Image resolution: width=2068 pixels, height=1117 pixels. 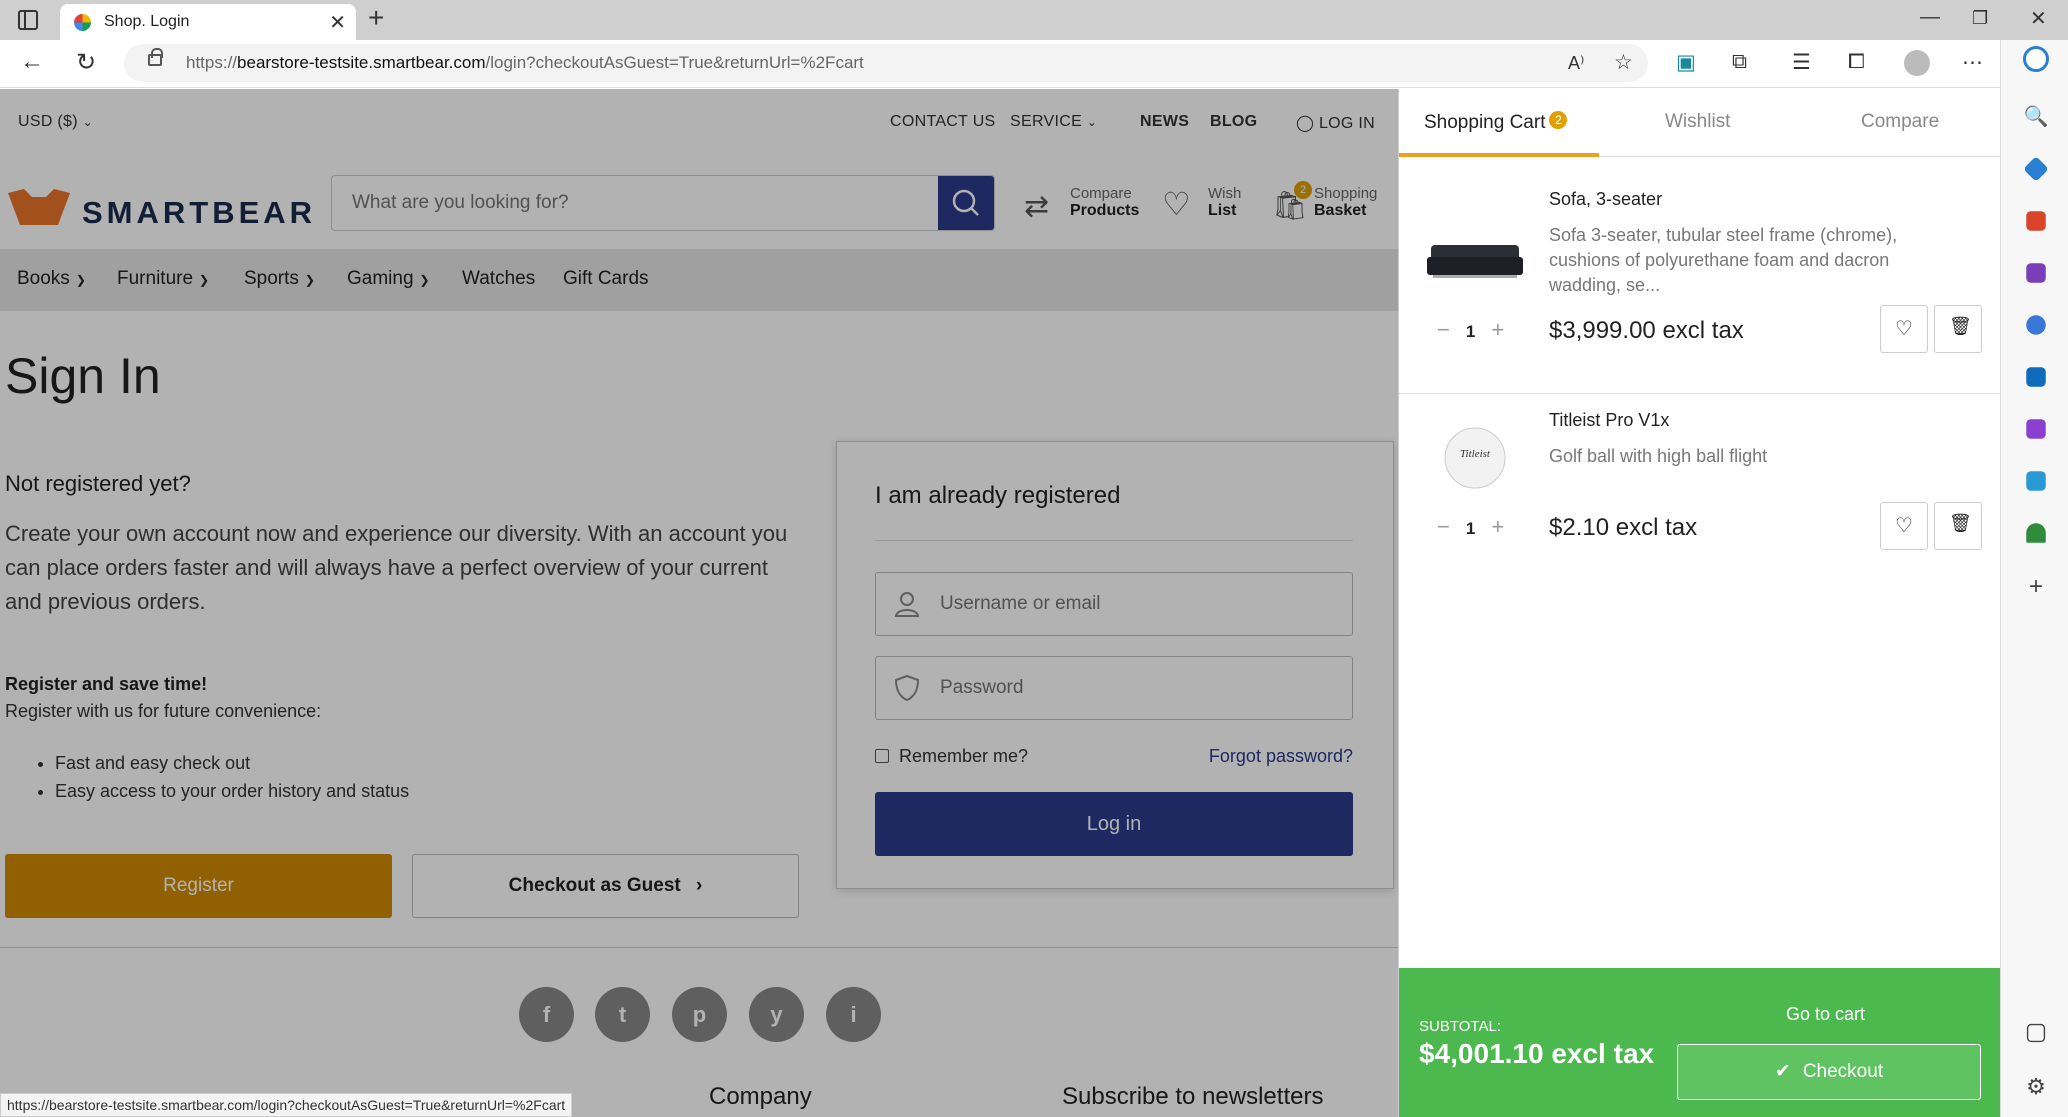 What do you see at coordinates (2036, 169) in the screenshot?
I see `shopping-tag-icon` at bounding box center [2036, 169].